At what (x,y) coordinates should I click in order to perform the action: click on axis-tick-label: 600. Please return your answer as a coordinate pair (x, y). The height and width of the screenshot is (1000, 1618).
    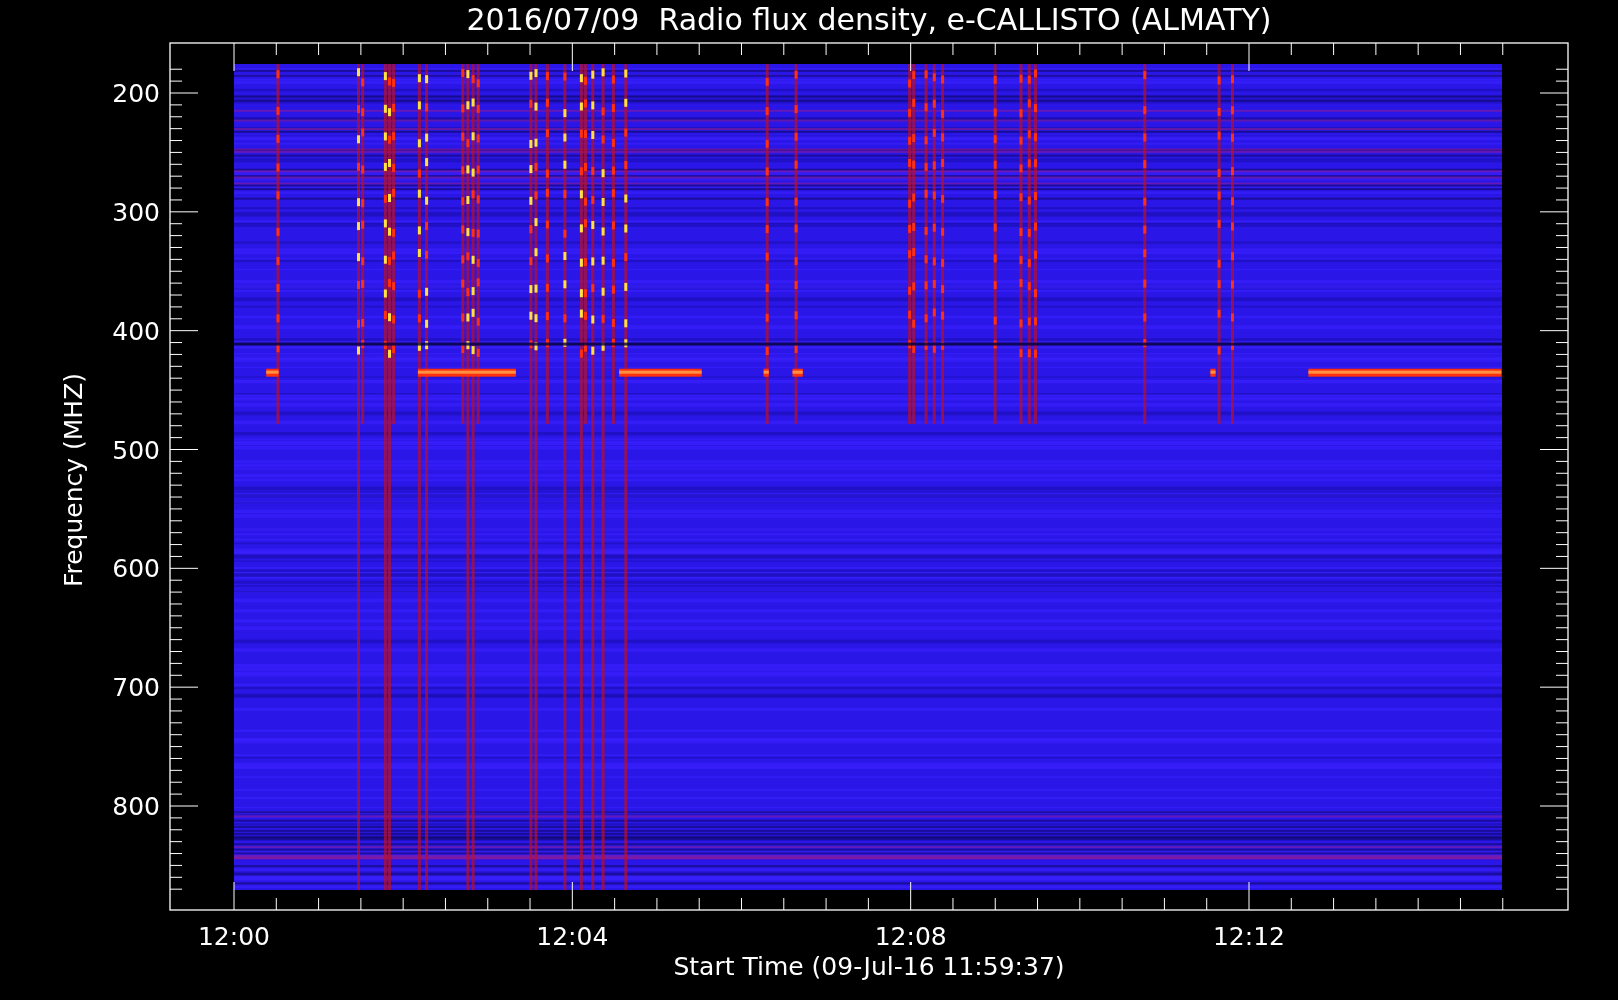
    Looking at the image, I should click on (136, 569).